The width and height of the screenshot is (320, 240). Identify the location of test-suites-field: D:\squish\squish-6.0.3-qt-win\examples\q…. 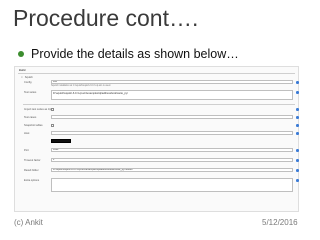
(172, 95).